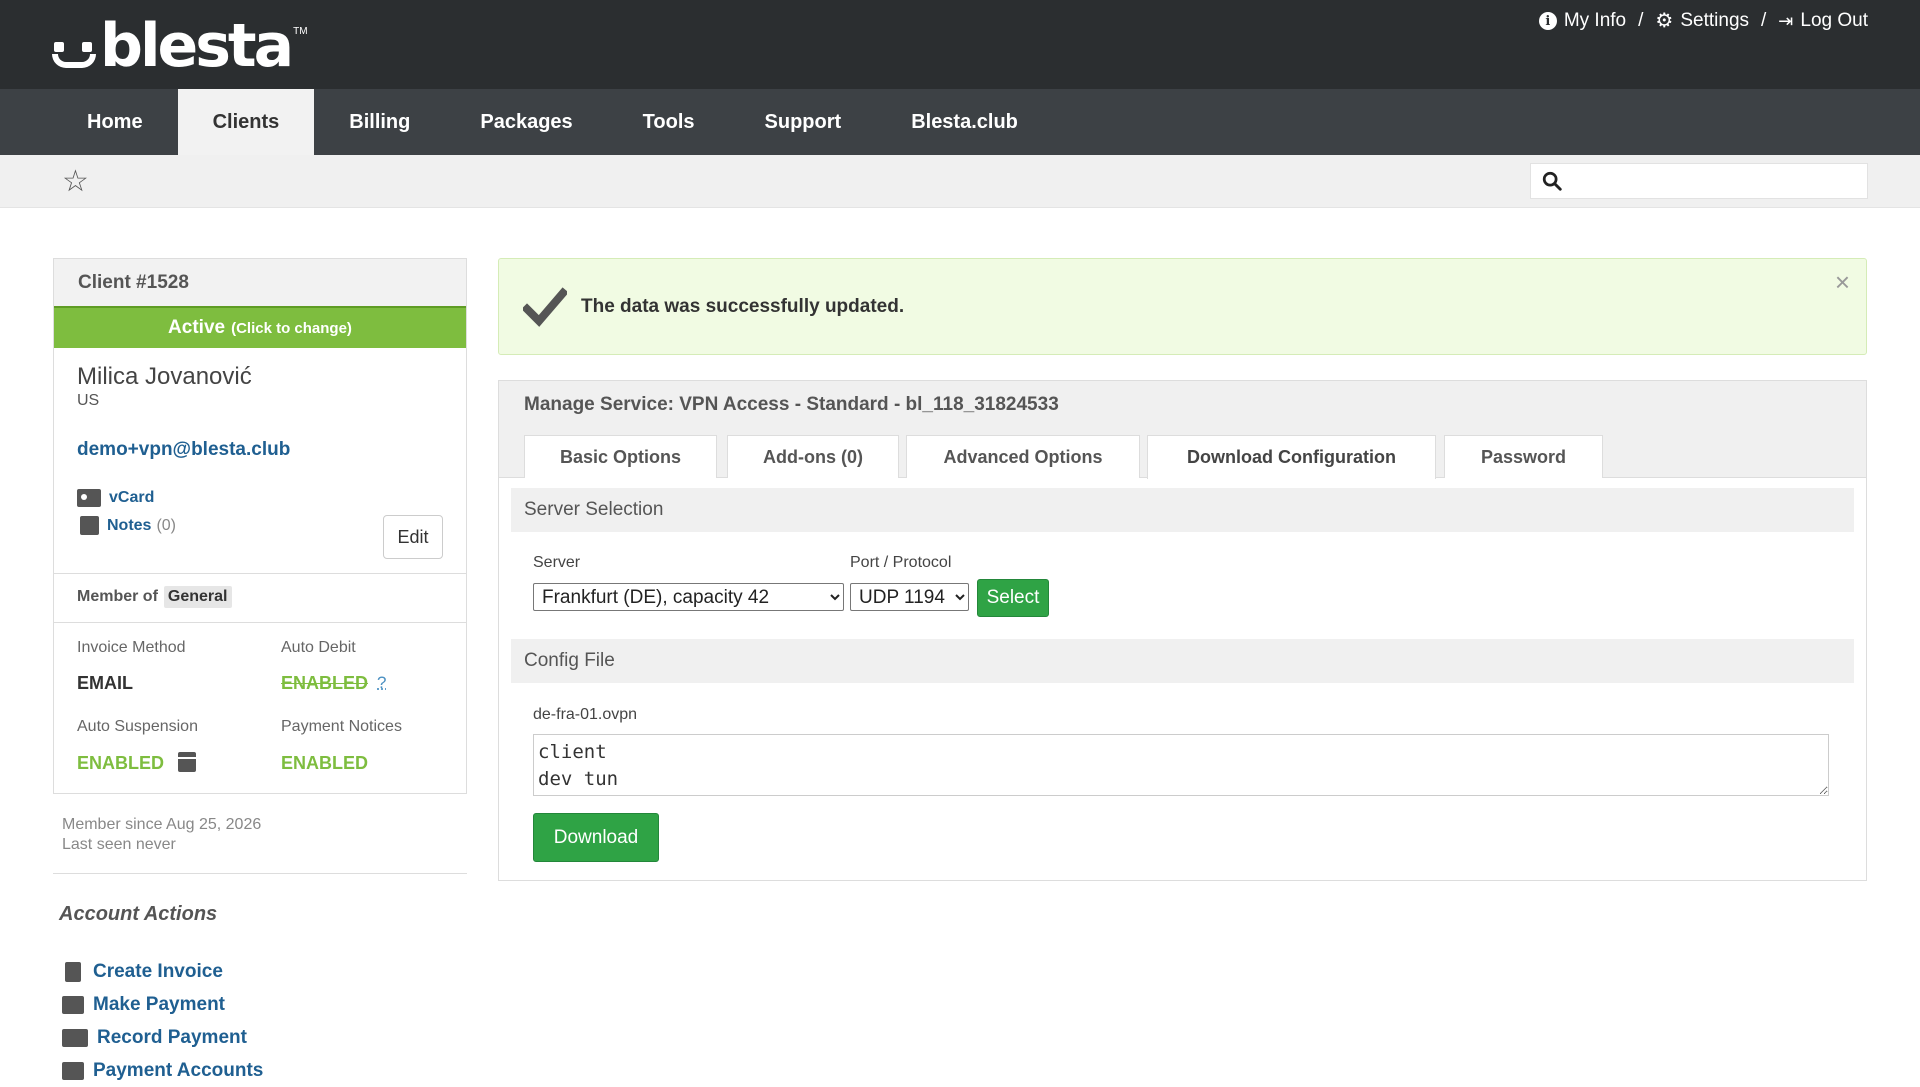 Image resolution: width=1920 pixels, height=1087 pixels. Describe the element at coordinates (75, 182) in the screenshot. I see `star-icon: ☆` at that location.